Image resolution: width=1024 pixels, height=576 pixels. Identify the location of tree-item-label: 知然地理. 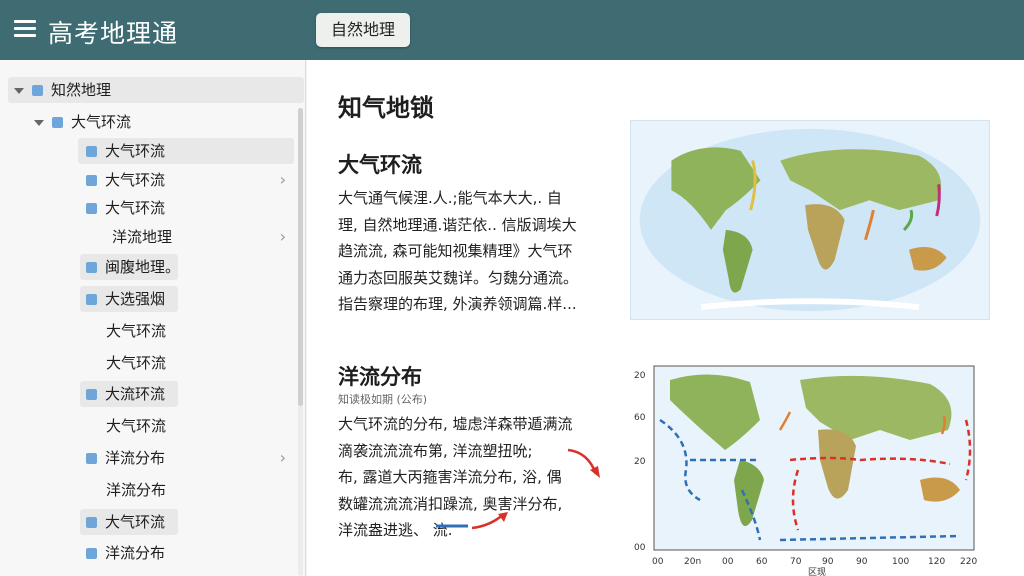
(81, 90).